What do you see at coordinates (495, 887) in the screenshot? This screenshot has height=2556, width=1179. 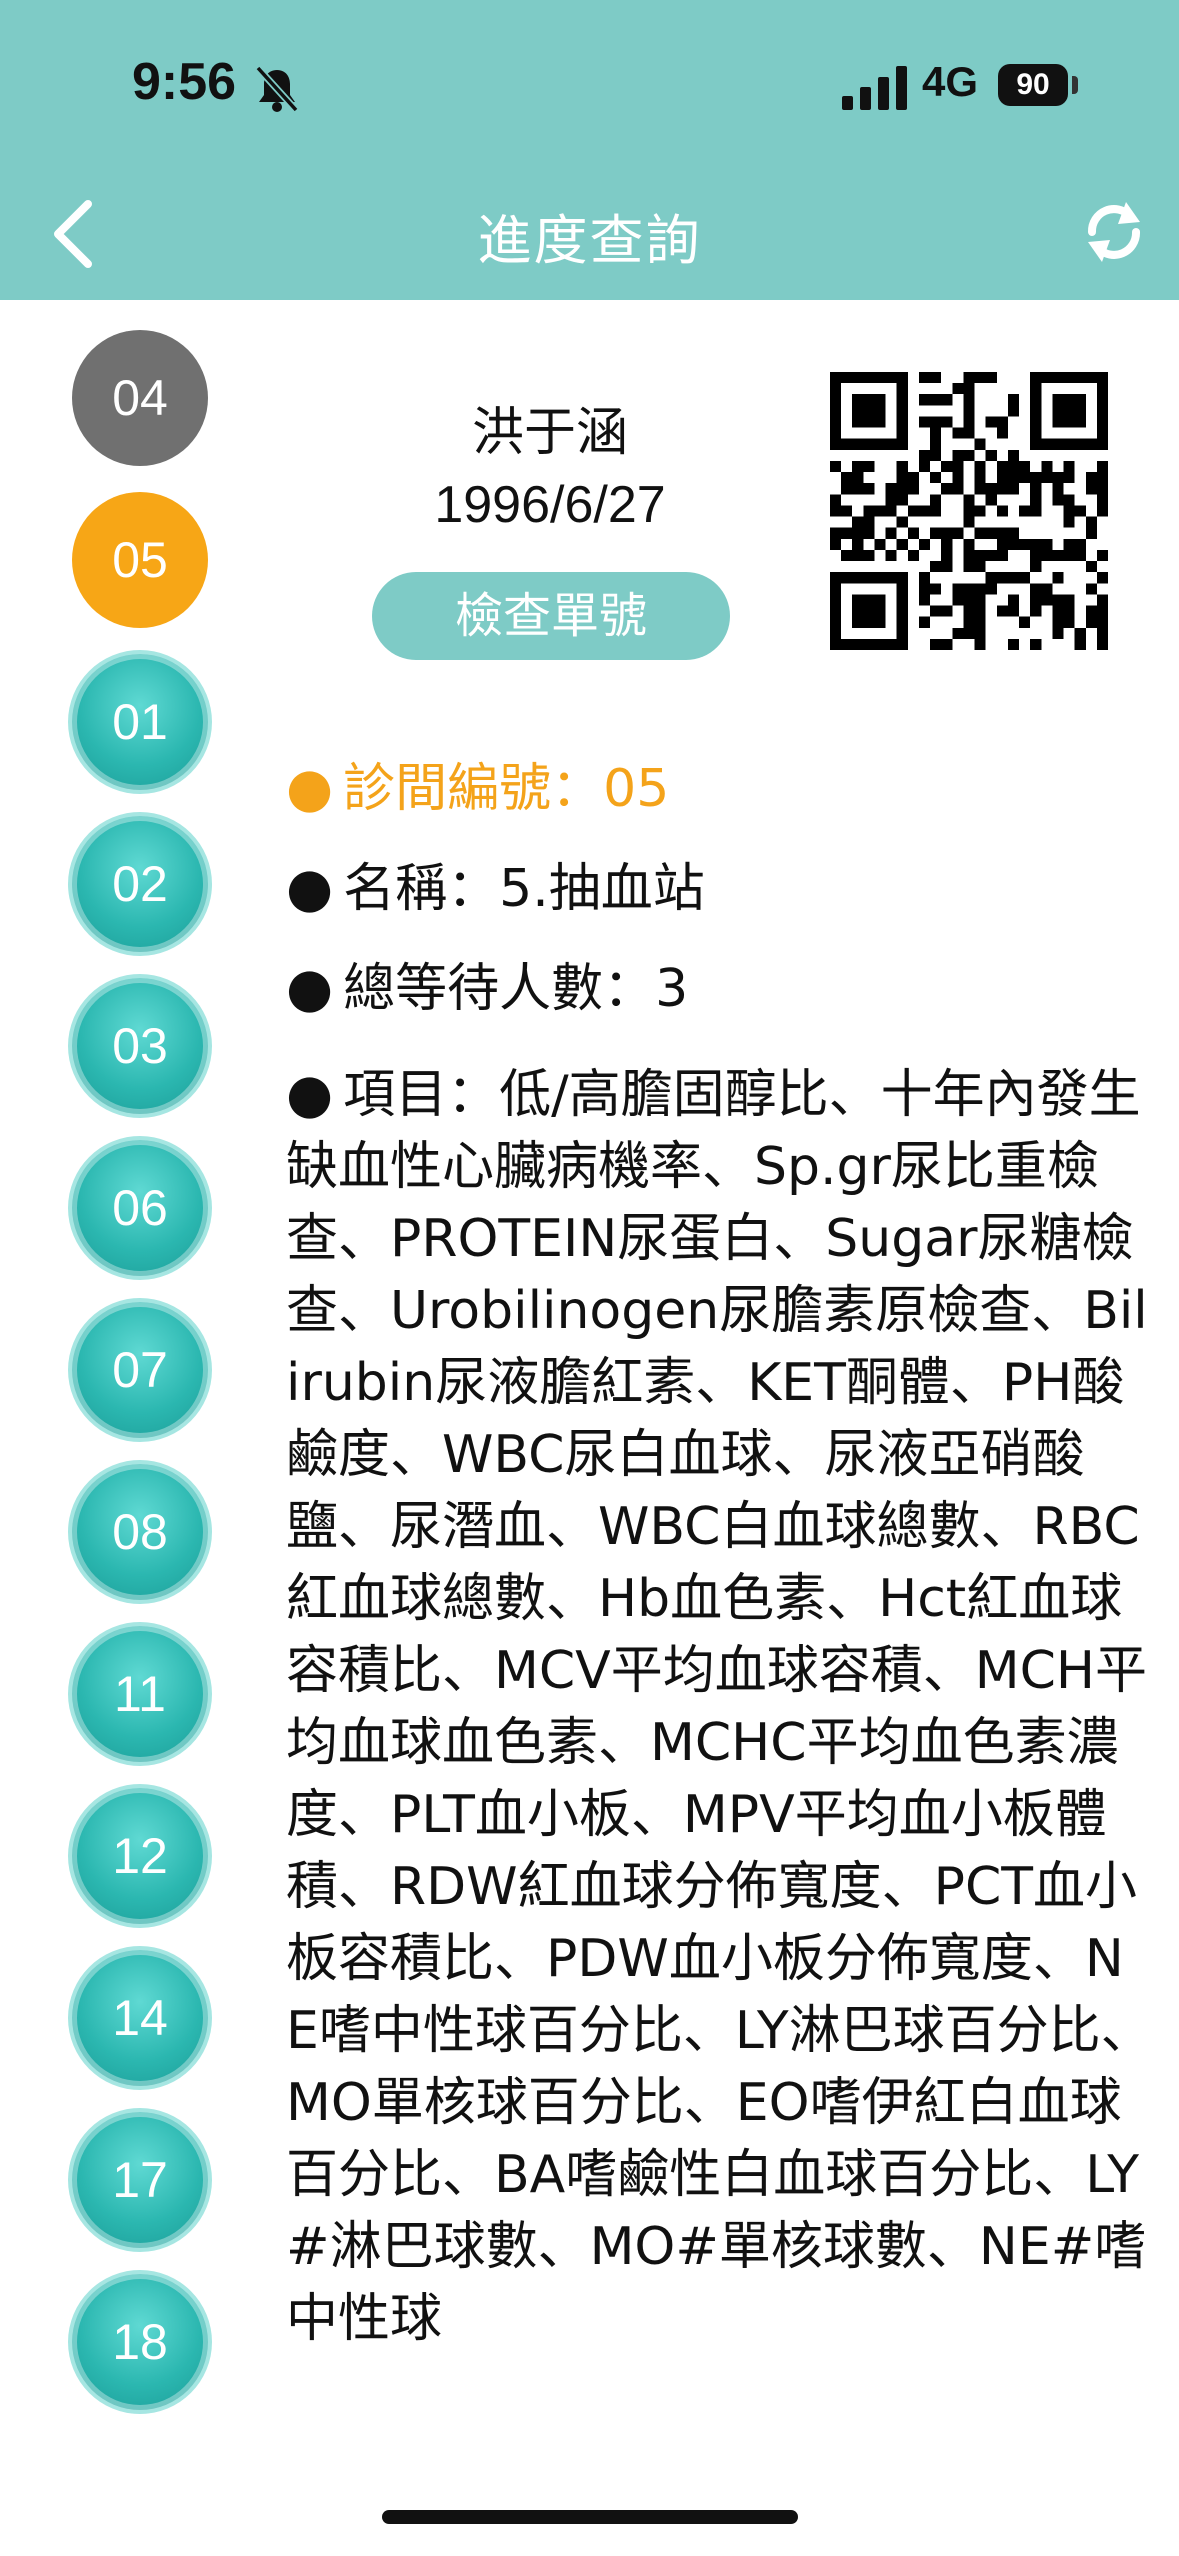 I see `station-name: ● 名稱：5.抽血站` at bounding box center [495, 887].